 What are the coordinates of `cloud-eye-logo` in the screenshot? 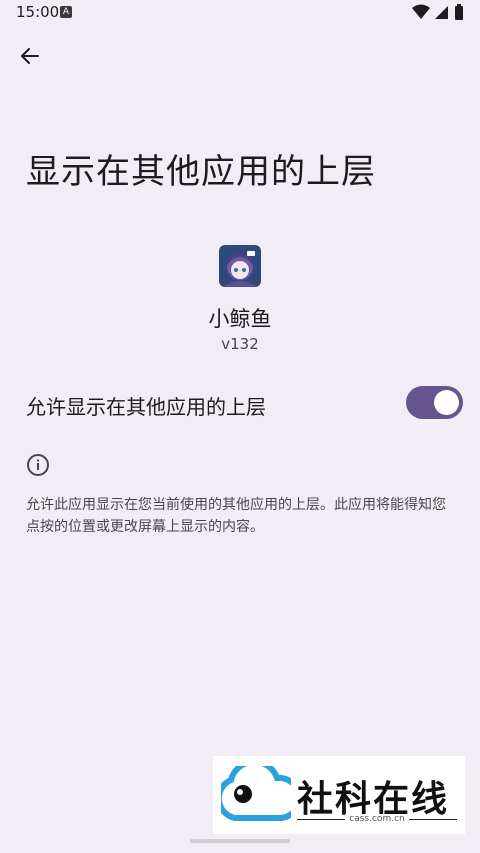 It's located at (256, 793).